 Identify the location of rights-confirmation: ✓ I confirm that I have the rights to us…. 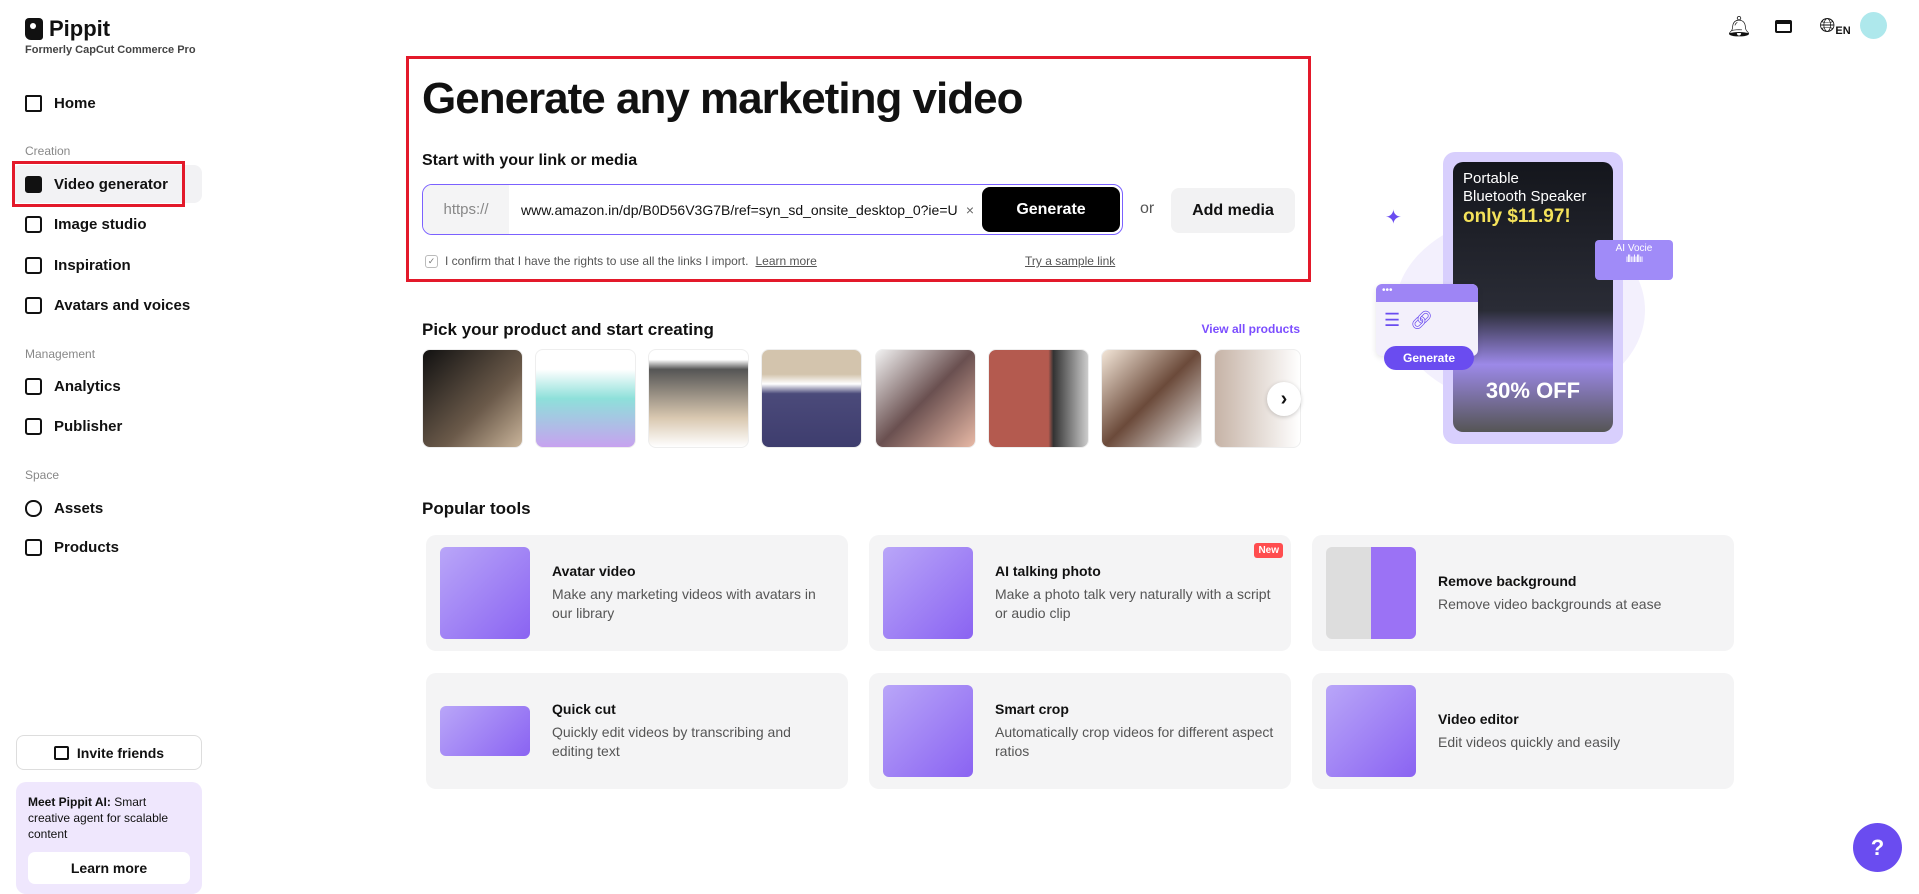
(621, 261).